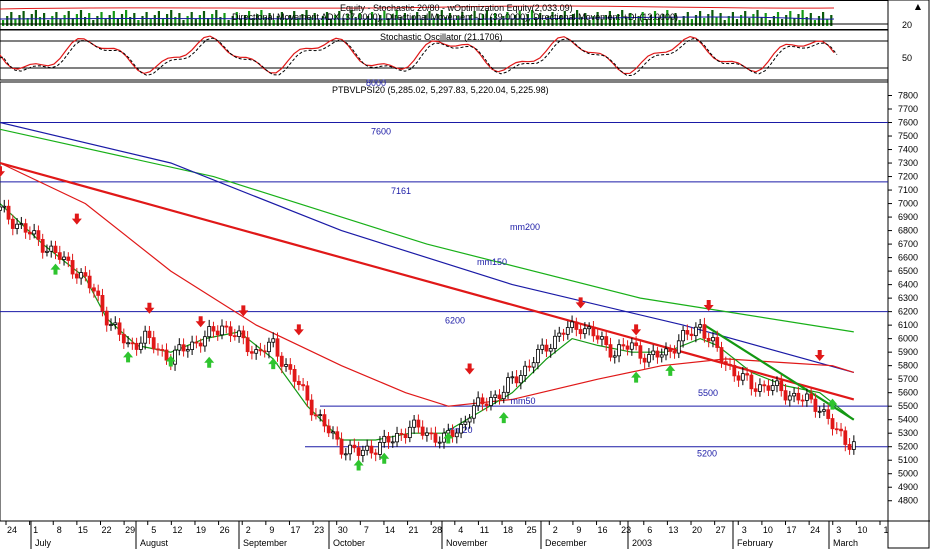 Image resolution: width=930 pixels, height=549 pixels. I want to click on x-tick-label: 15, so click(83, 530).